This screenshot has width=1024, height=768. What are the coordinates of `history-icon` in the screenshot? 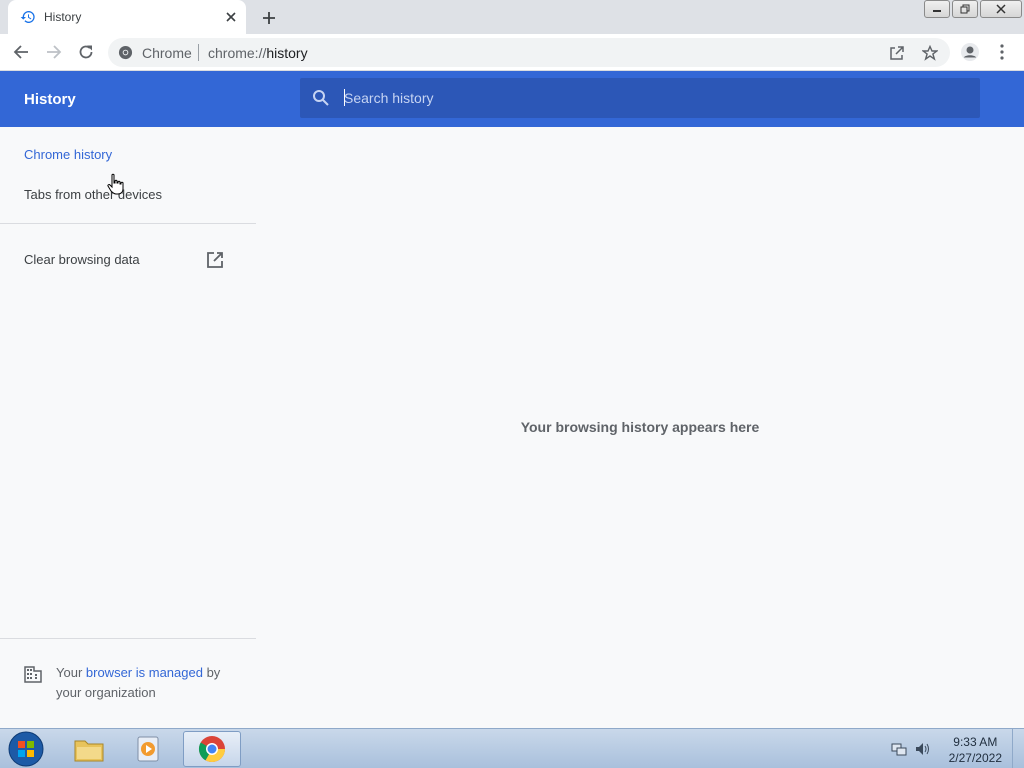 It's located at (27, 17).